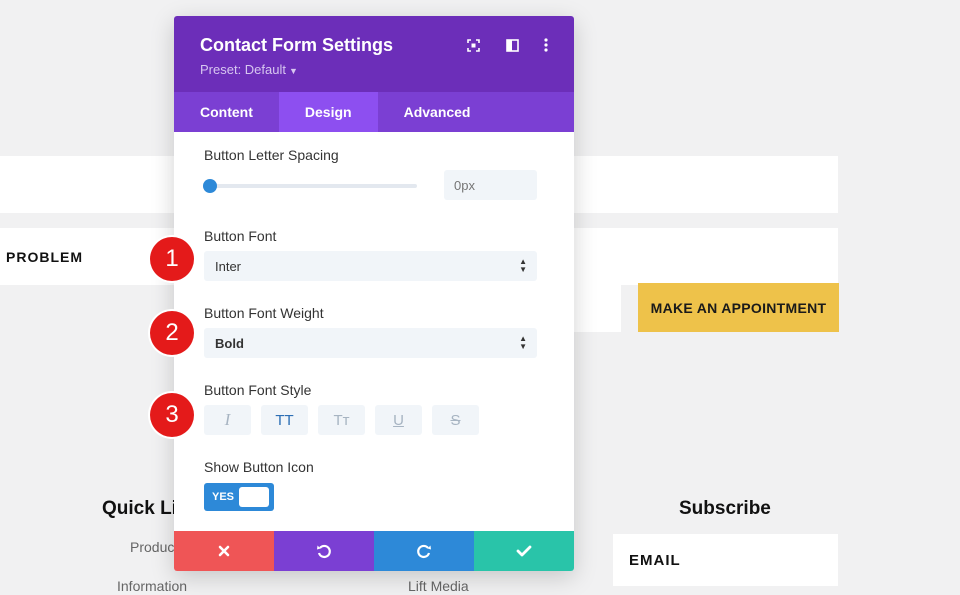 This screenshot has height=595, width=960. What do you see at coordinates (370, 343) in the screenshot?
I see `button-font-weight-select: Bold ▲▼` at bounding box center [370, 343].